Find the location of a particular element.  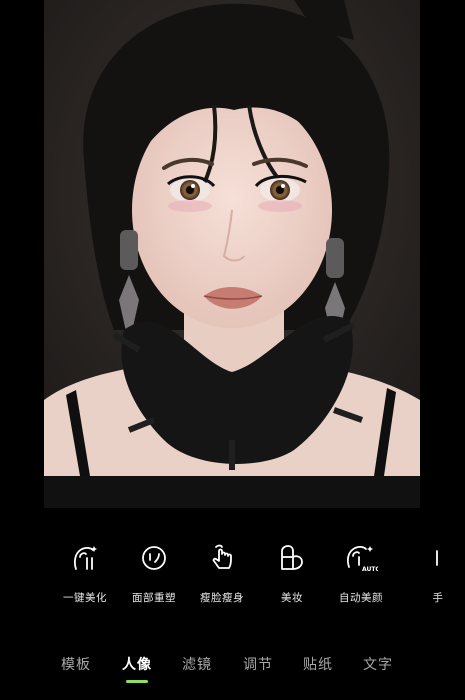

tool-one-click-beautify: 一键美化 is located at coordinates (85, 572).